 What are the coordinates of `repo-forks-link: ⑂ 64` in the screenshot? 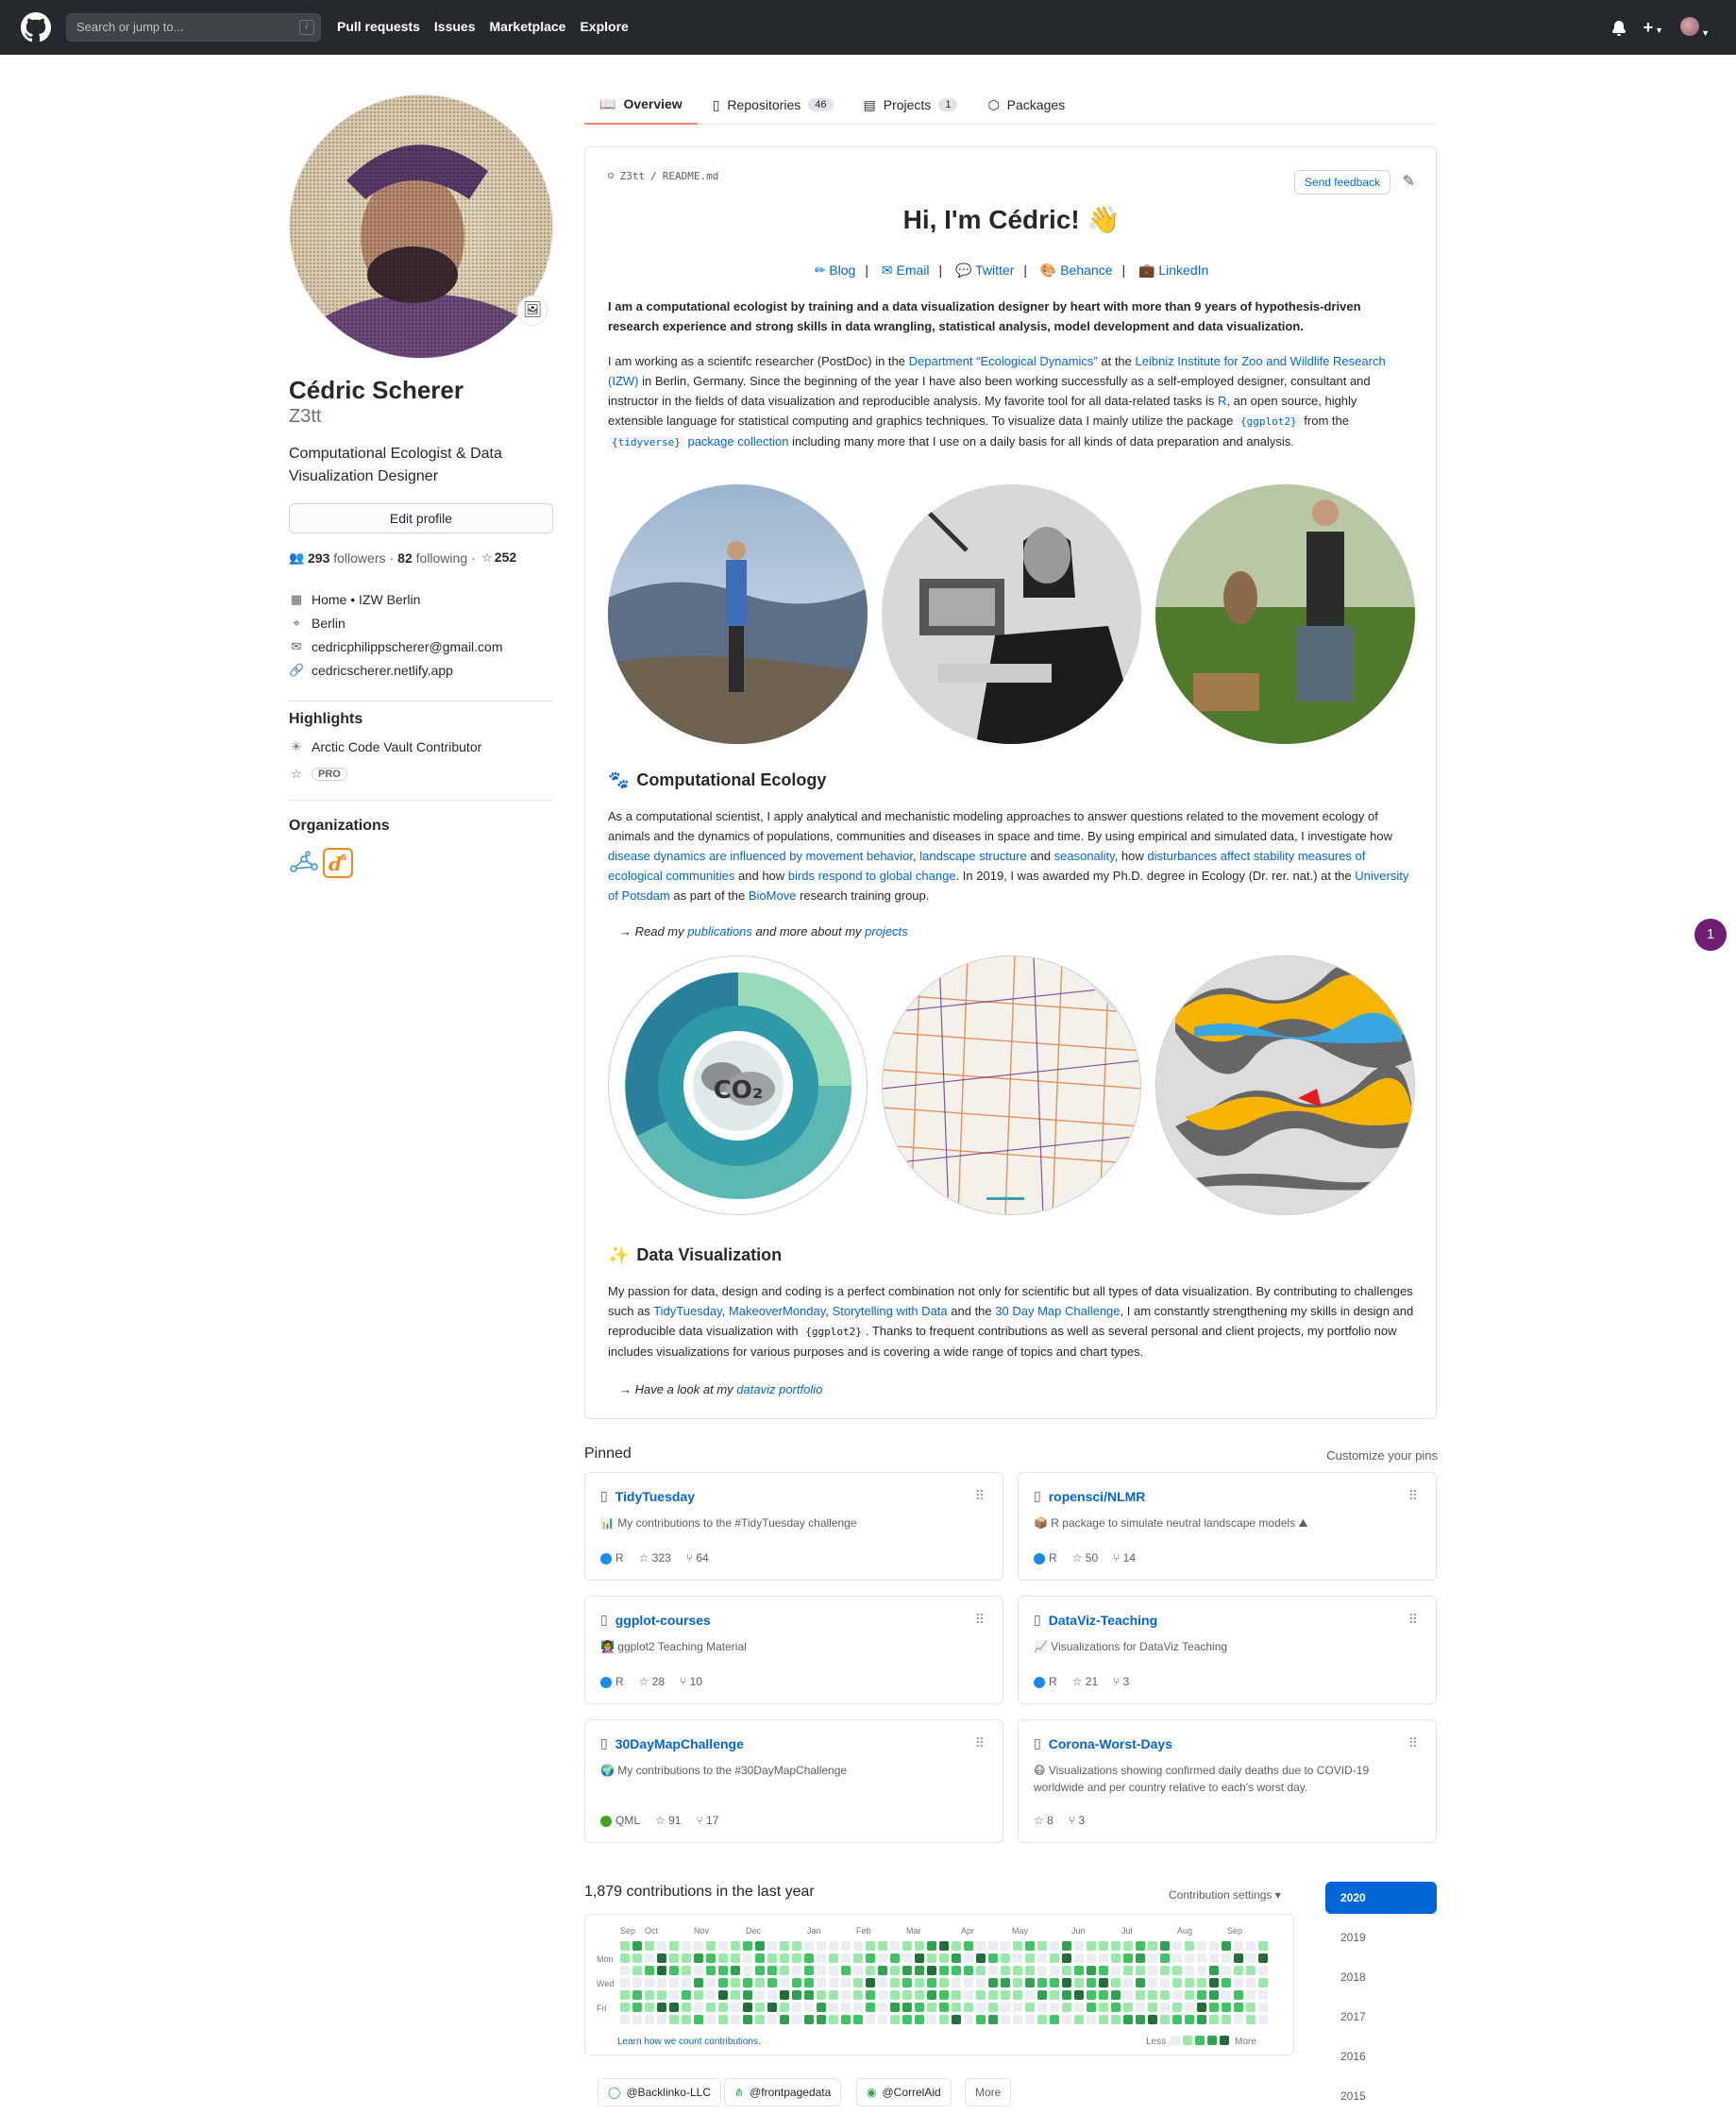 It's located at (698, 1557).